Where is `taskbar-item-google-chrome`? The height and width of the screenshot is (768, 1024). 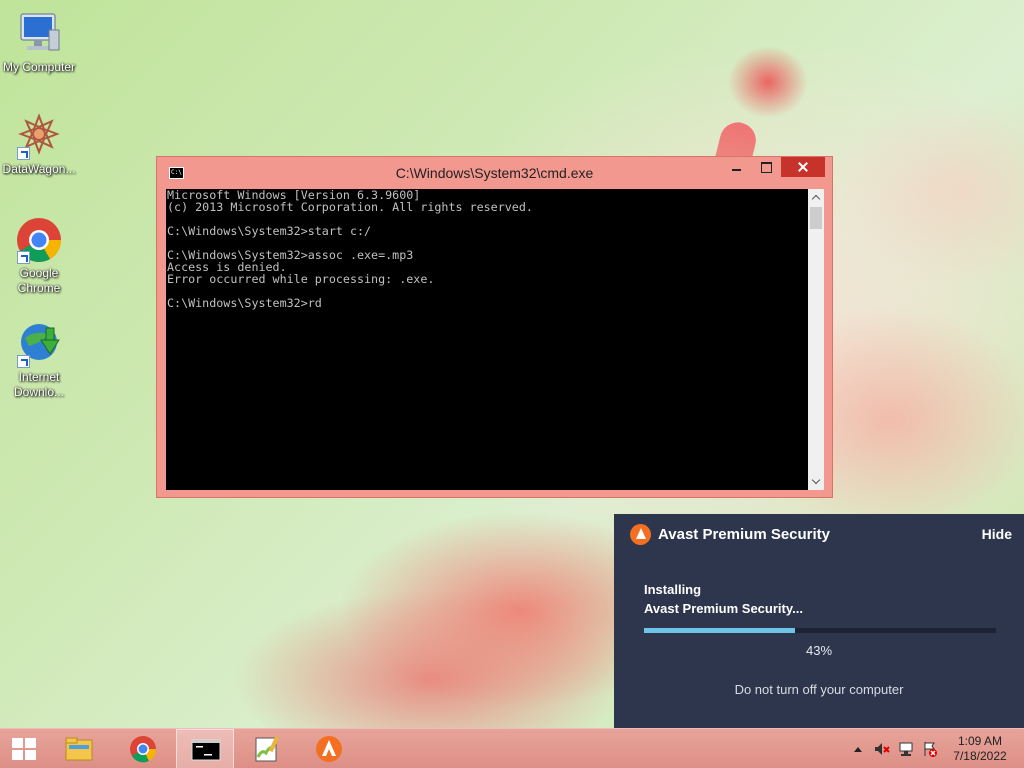
taskbar-item-google-chrome is located at coordinates (143, 748).